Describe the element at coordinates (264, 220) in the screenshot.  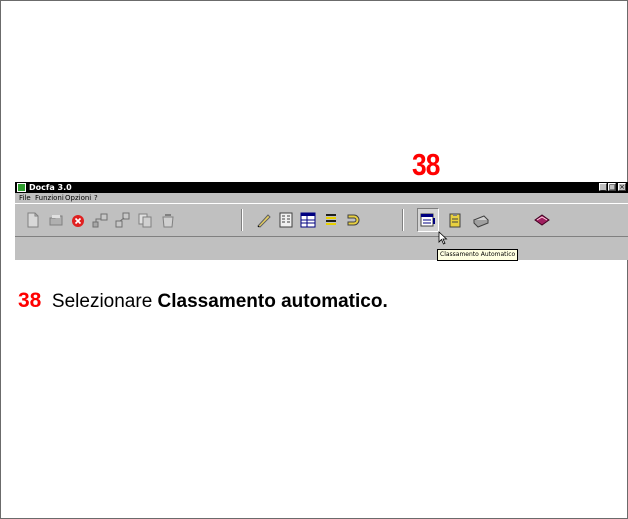
I see `pencil-icon` at that location.